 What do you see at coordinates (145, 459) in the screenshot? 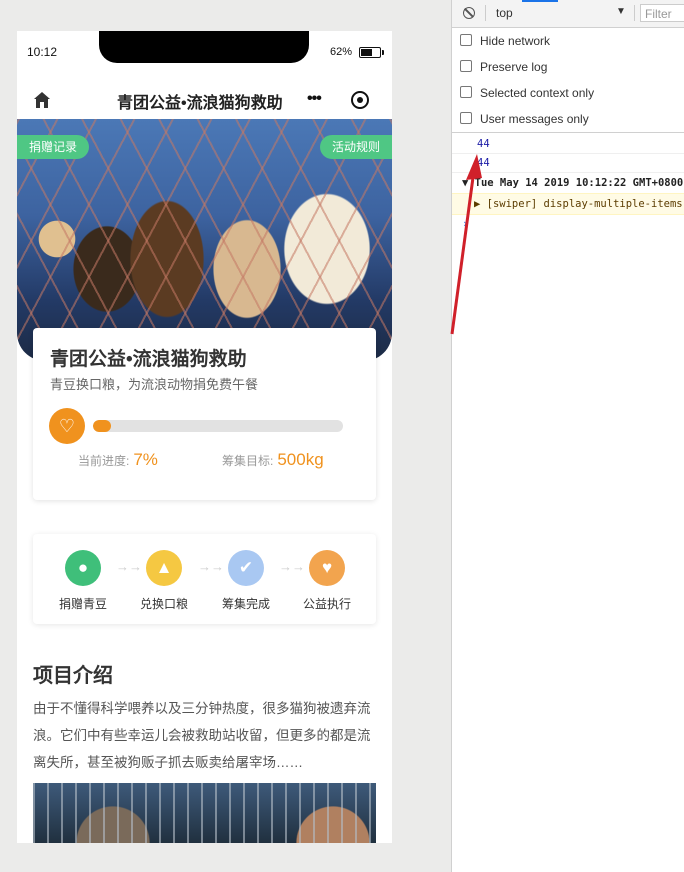
I see `progress-value: 7%` at bounding box center [145, 459].